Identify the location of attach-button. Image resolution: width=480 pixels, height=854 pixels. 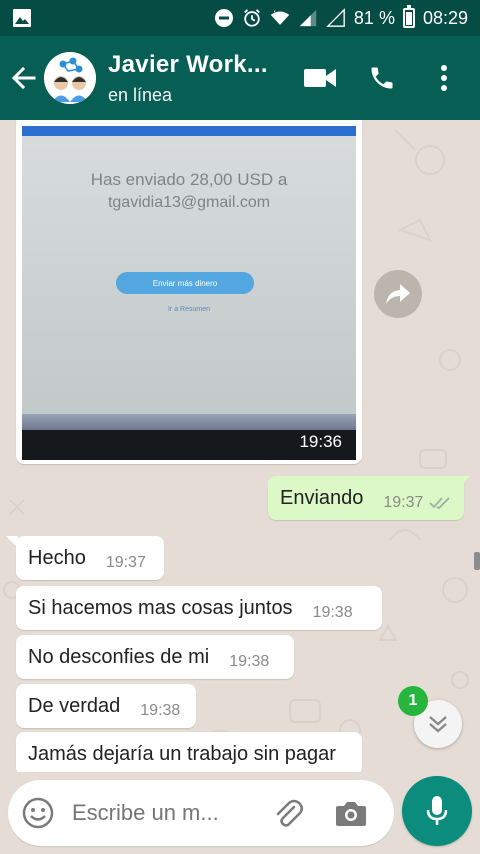
(288, 813).